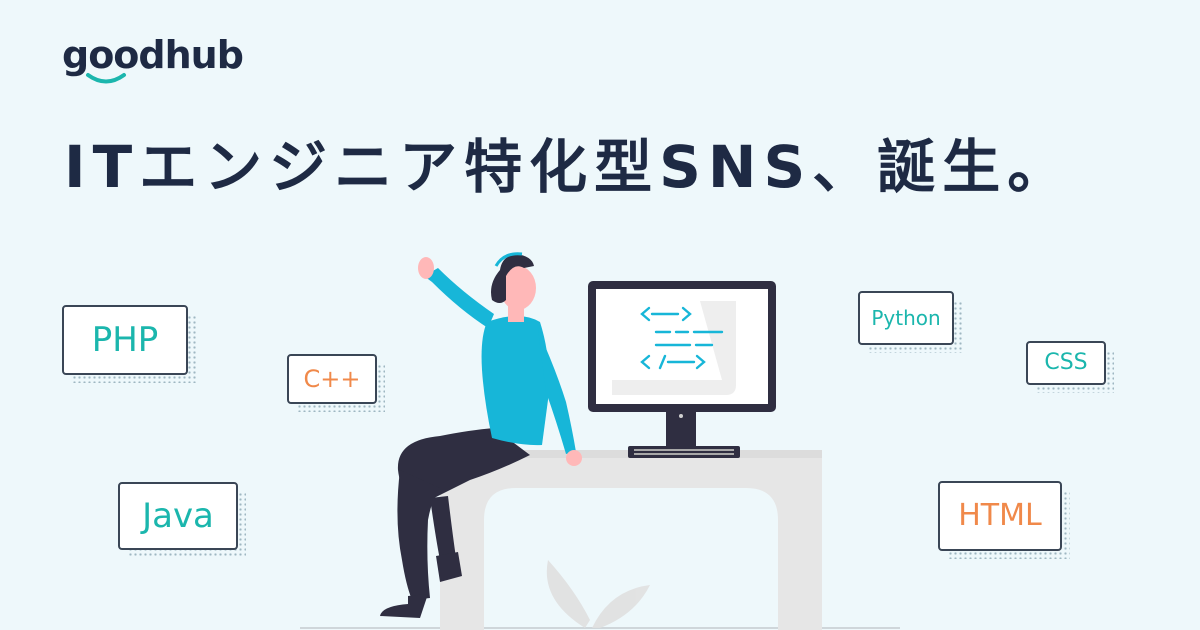  Describe the element at coordinates (404, 606) in the screenshot. I see `shoe-right` at that location.